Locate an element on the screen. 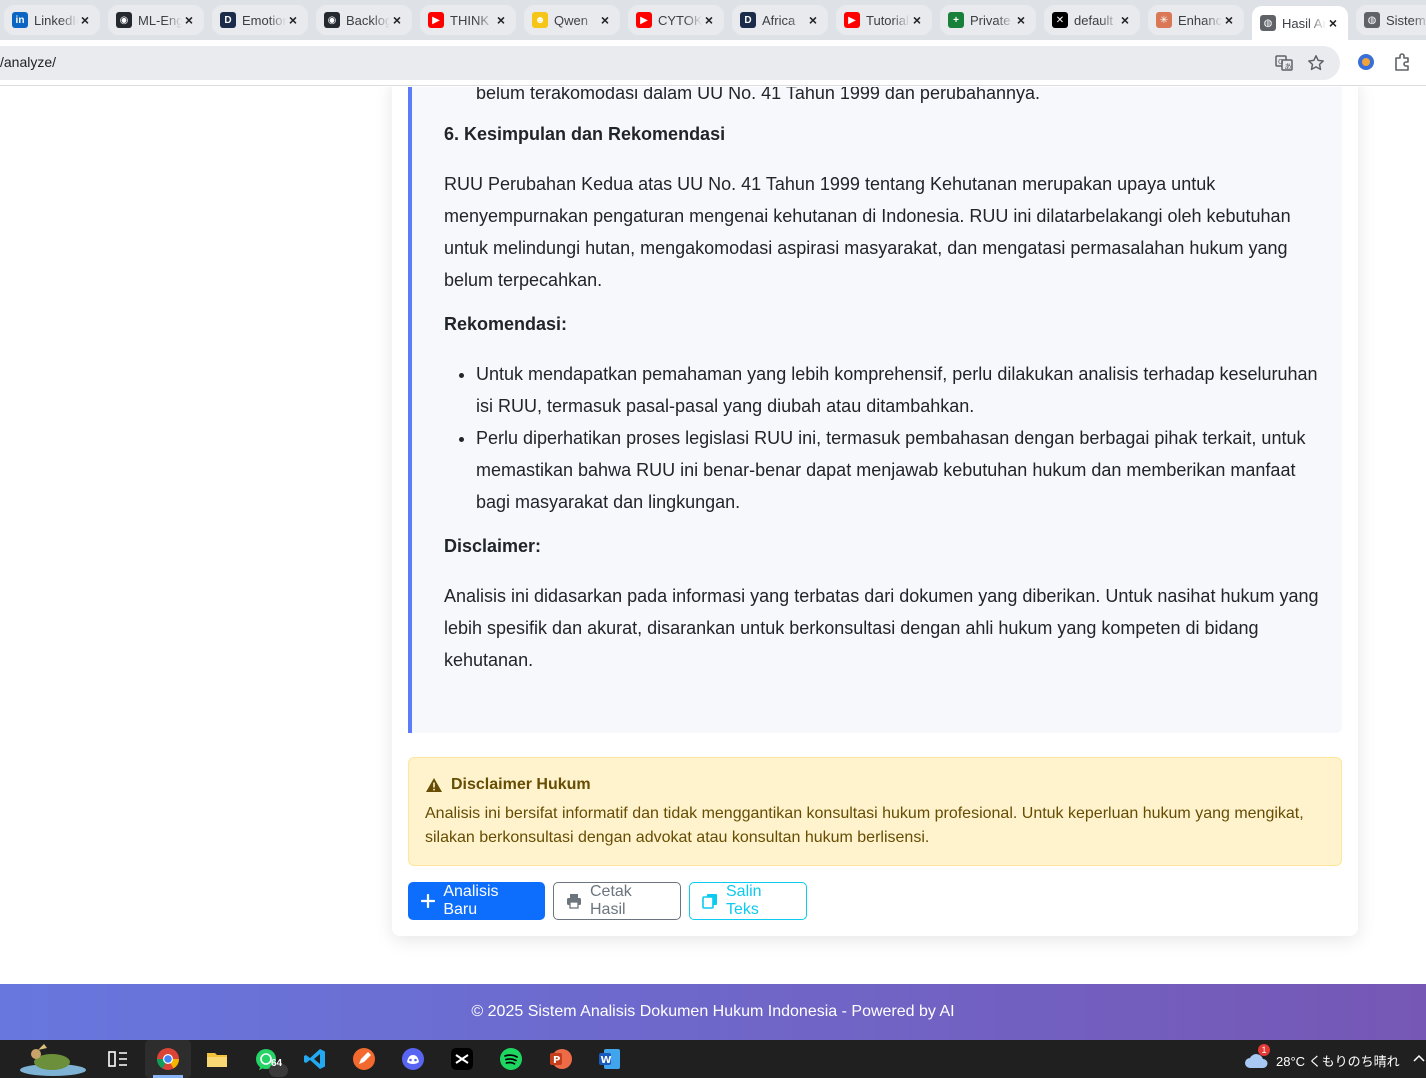 Image resolution: width=1426 pixels, height=1078 pixels. qwen-icon: ☻ is located at coordinates (540, 20).